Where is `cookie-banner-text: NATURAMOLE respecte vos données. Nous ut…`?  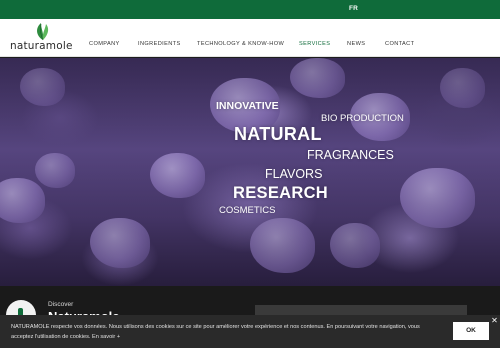 cookie-banner-text: NATURAMOLE respecte vos données. Nous ut… is located at coordinates (215, 332).